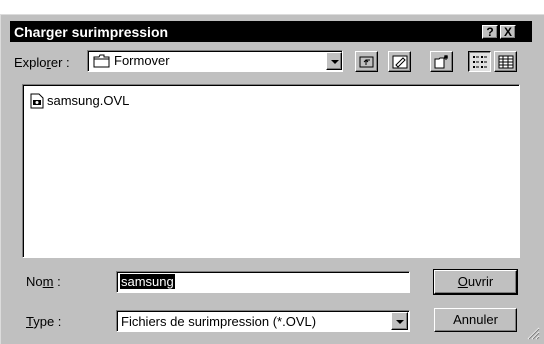 This screenshot has width=544, height=344. I want to click on open-button: Ouvrir, so click(475, 282).